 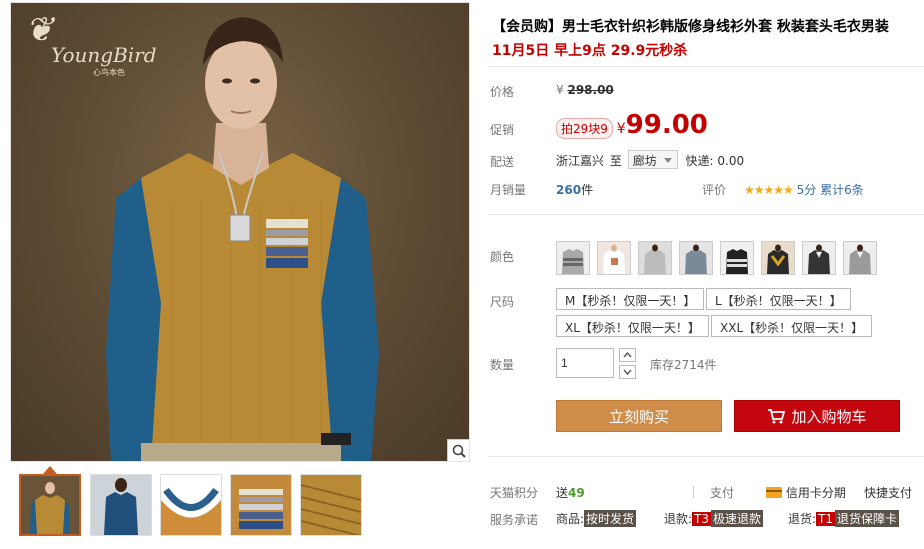 What do you see at coordinates (514, 493) in the screenshot?
I see `points-label: 天猫积分` at bounding box center [514, 493].